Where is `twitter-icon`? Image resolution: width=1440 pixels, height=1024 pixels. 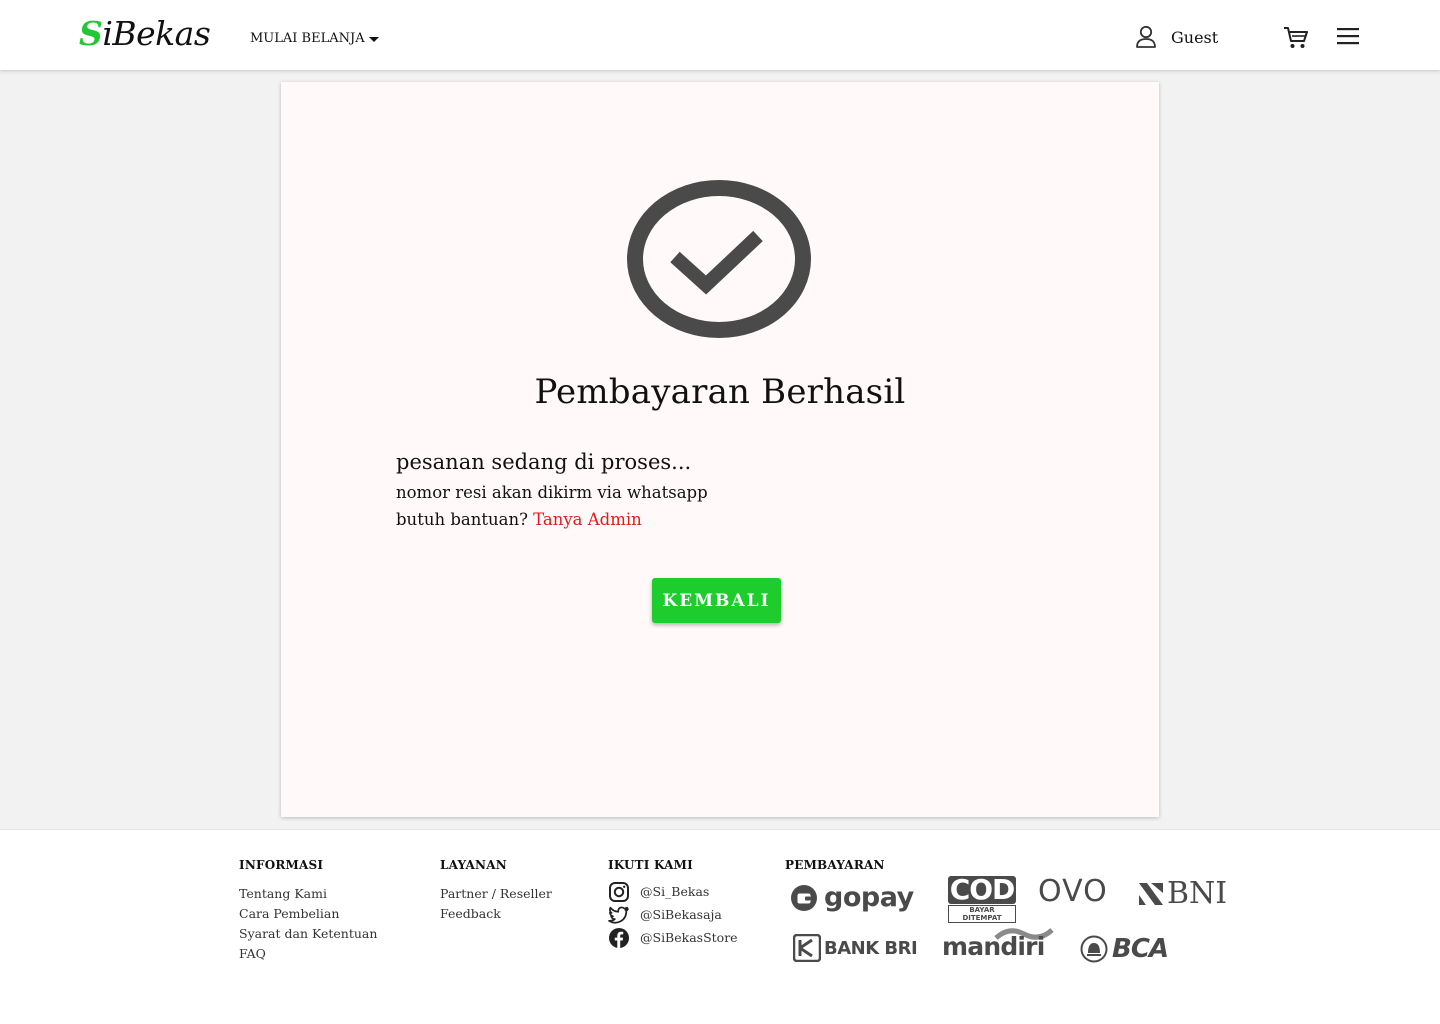 twitter-icon is located at coordinates (618, 914).